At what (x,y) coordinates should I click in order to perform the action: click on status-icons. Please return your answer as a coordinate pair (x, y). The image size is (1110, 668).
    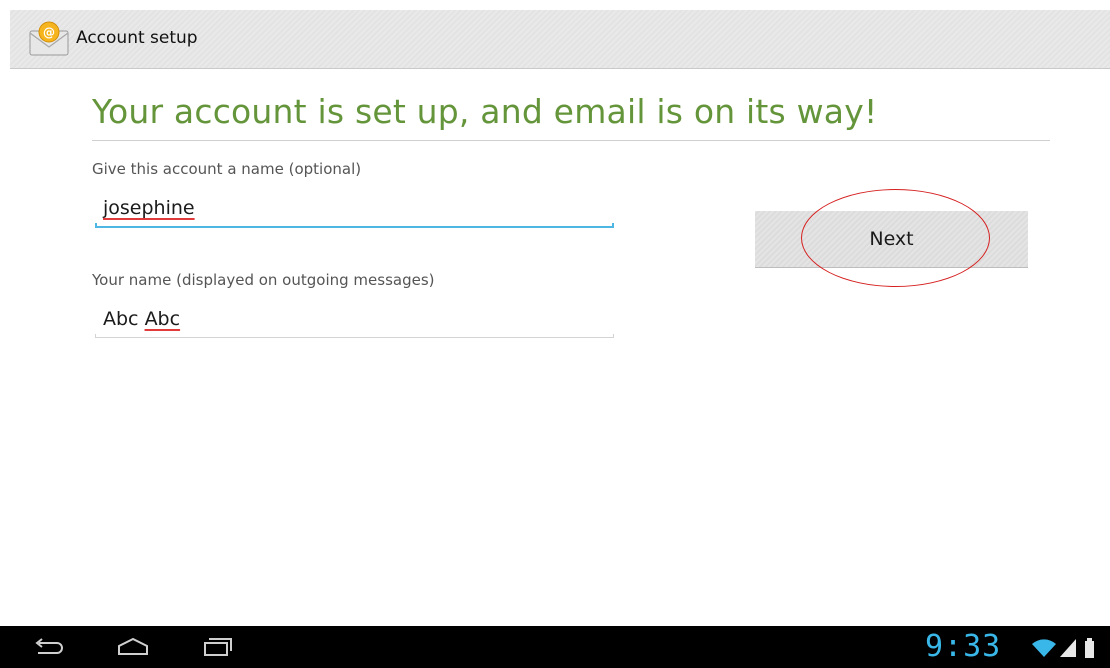
    Looking at the image, I should click on (1067, 647).